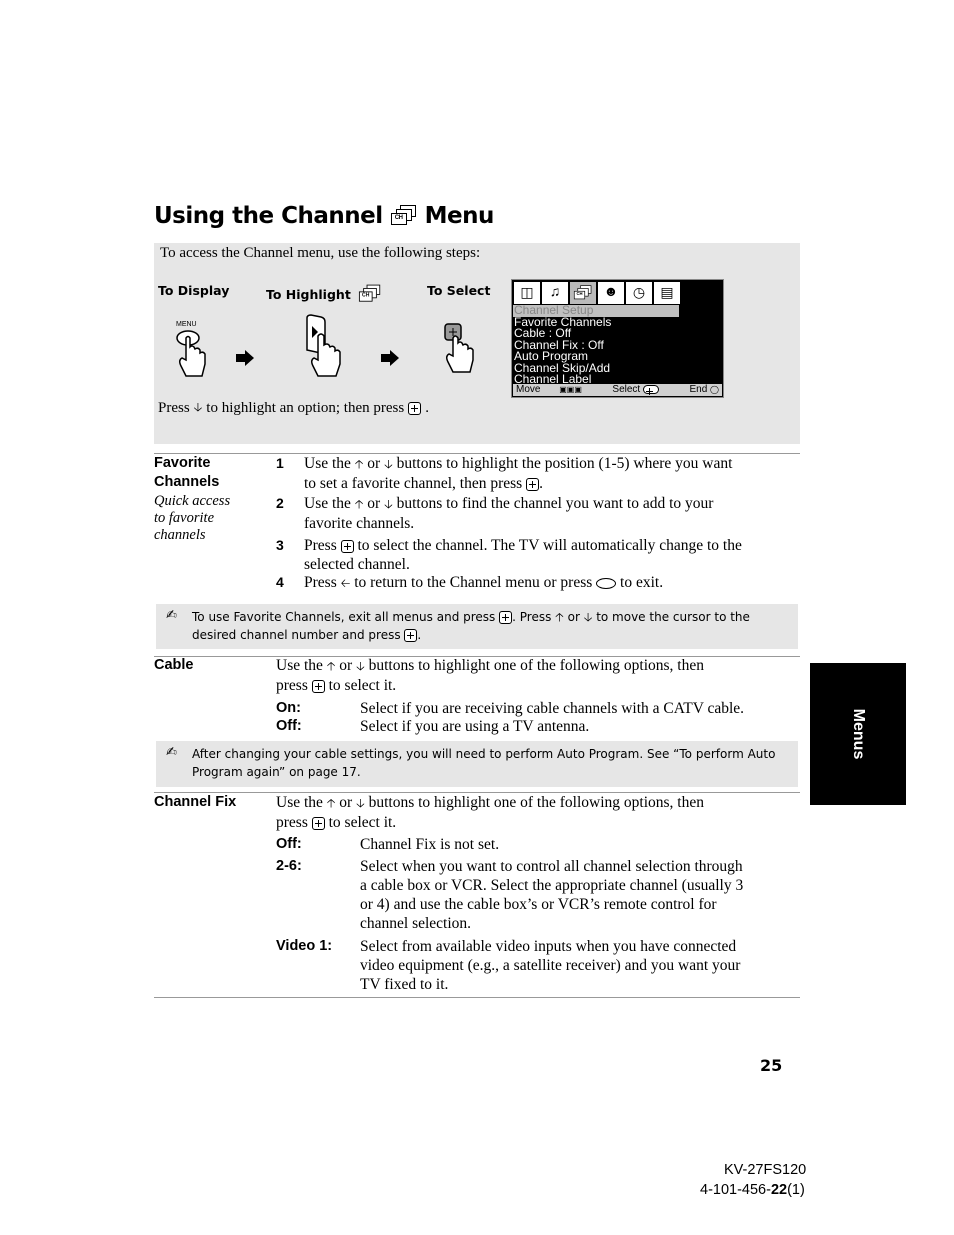  Describe the element at coordinates (430, 844) in the screenshot. I see `option-desc: Channel Fix is not set.` at that location.